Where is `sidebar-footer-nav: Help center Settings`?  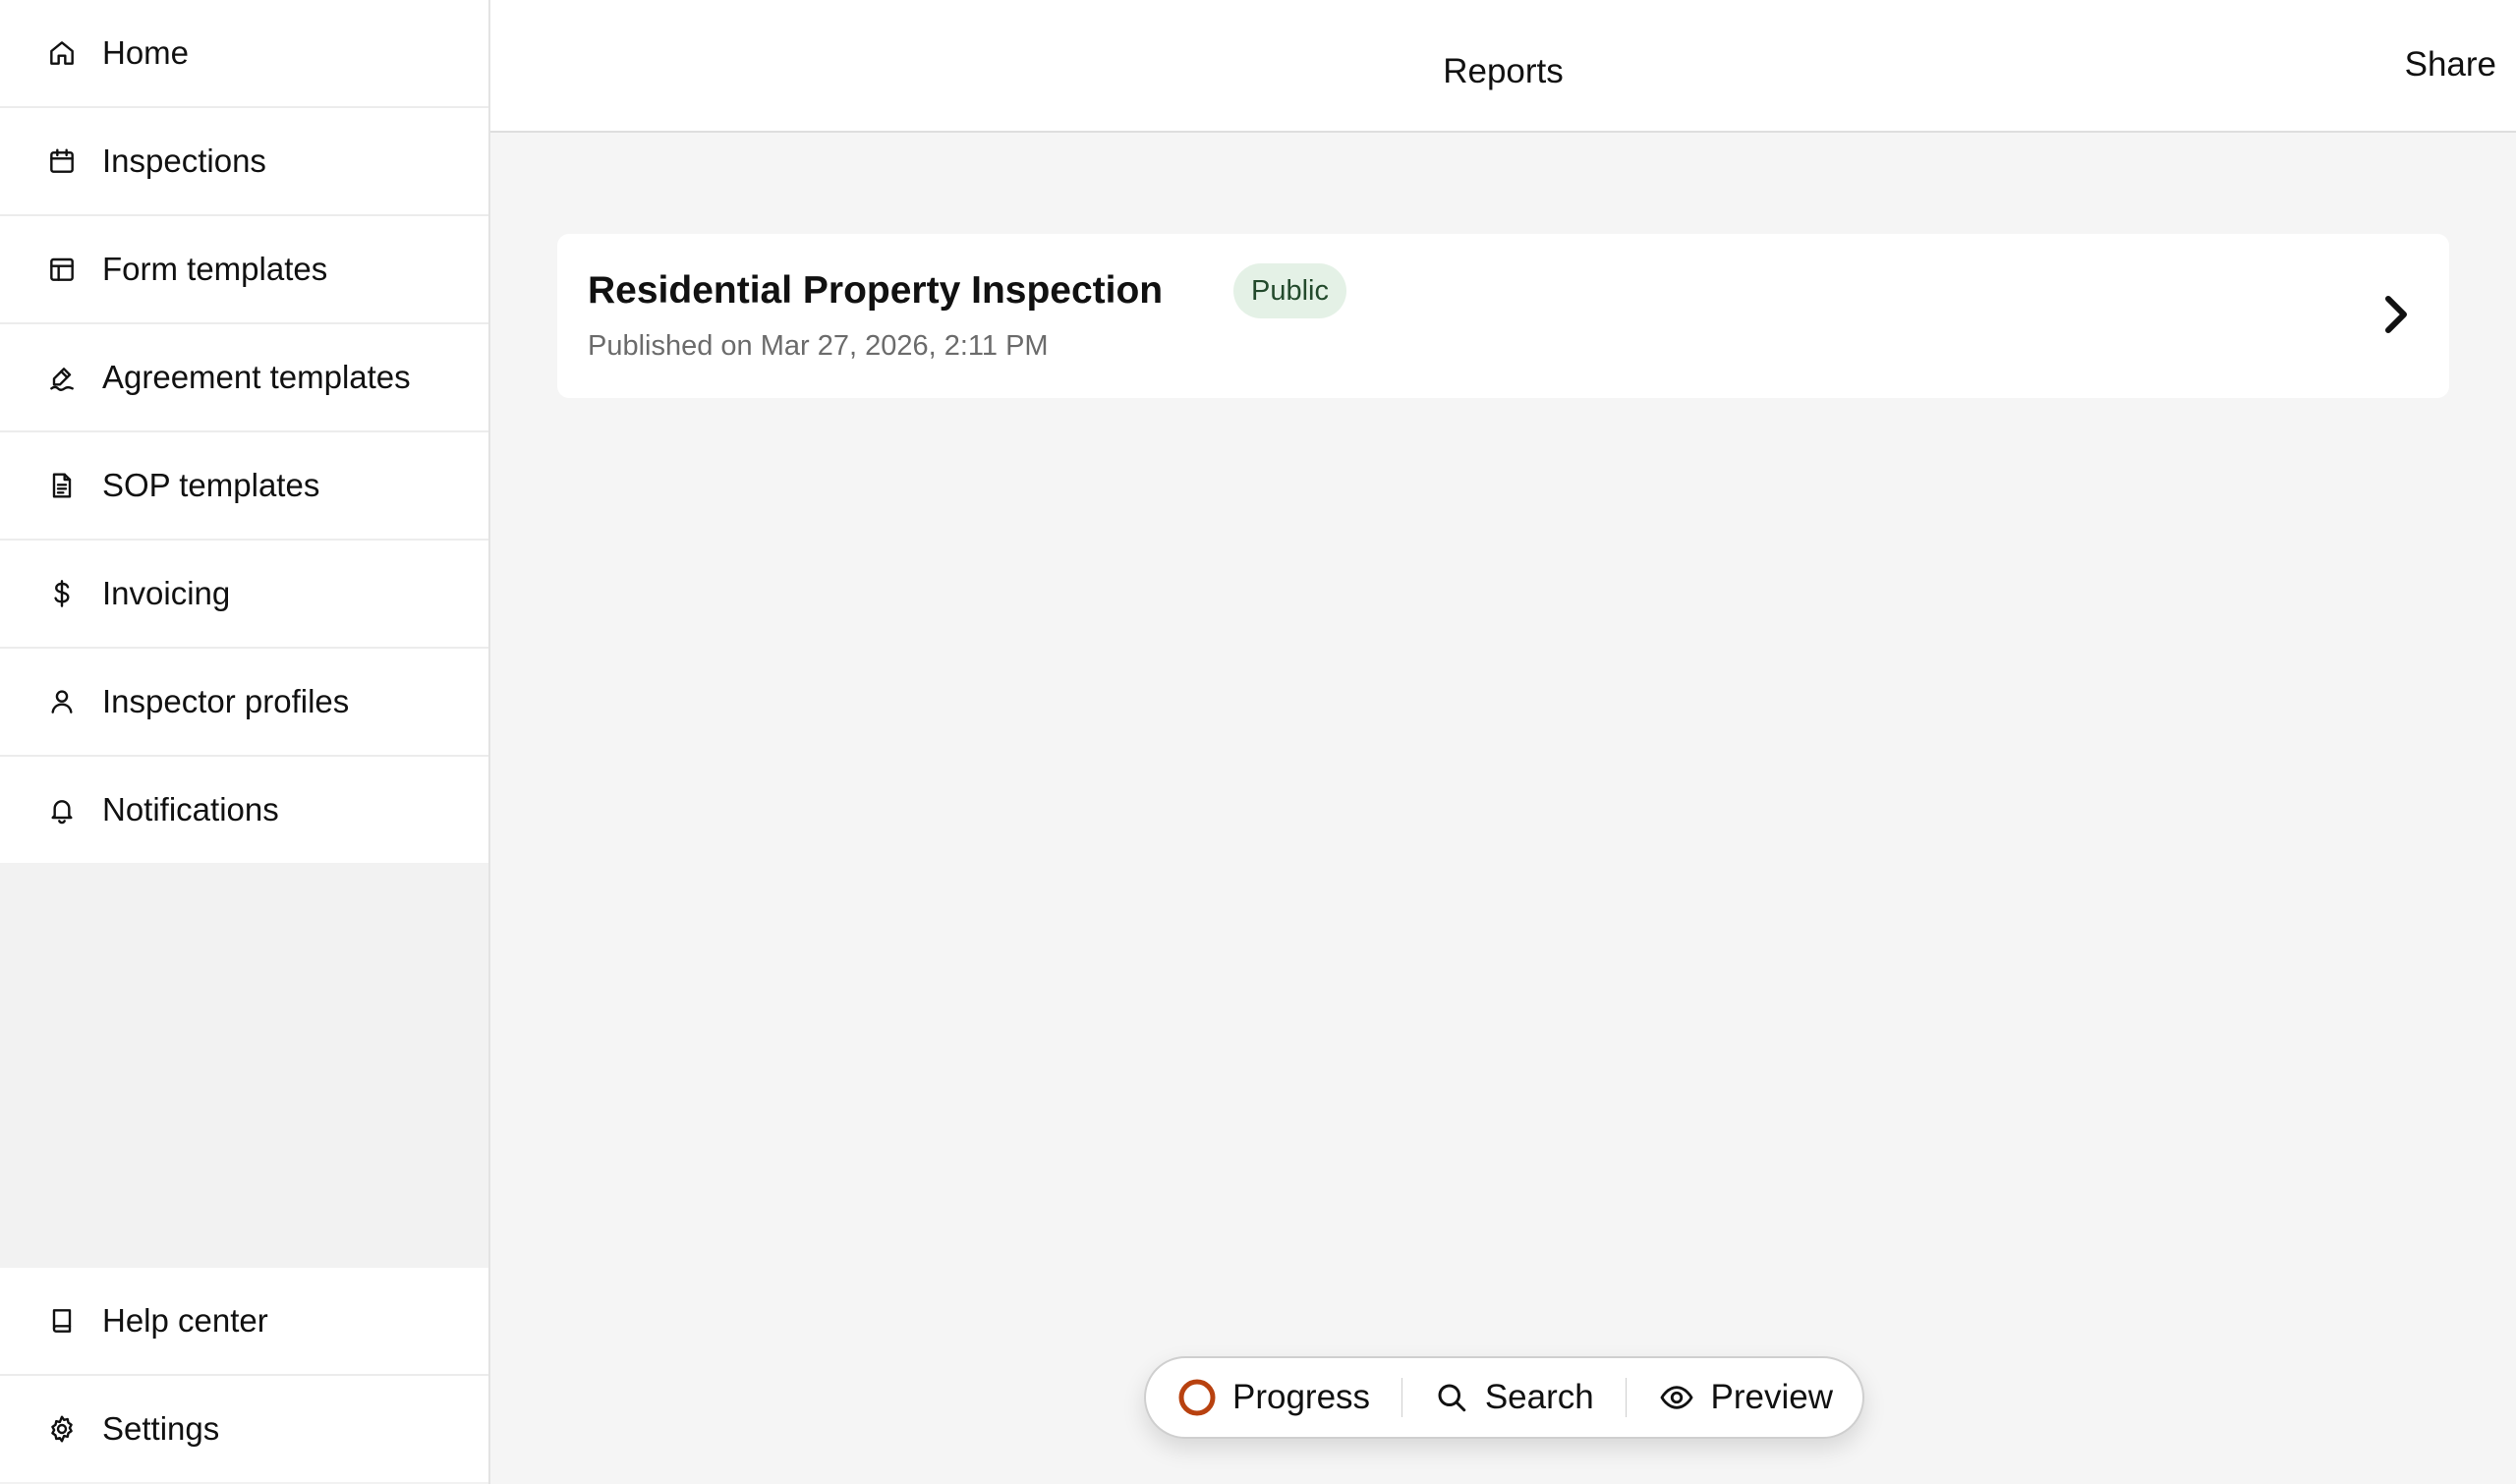
sidebar-footer-nav: Help center Settings is located at coordinates (244, 1375).